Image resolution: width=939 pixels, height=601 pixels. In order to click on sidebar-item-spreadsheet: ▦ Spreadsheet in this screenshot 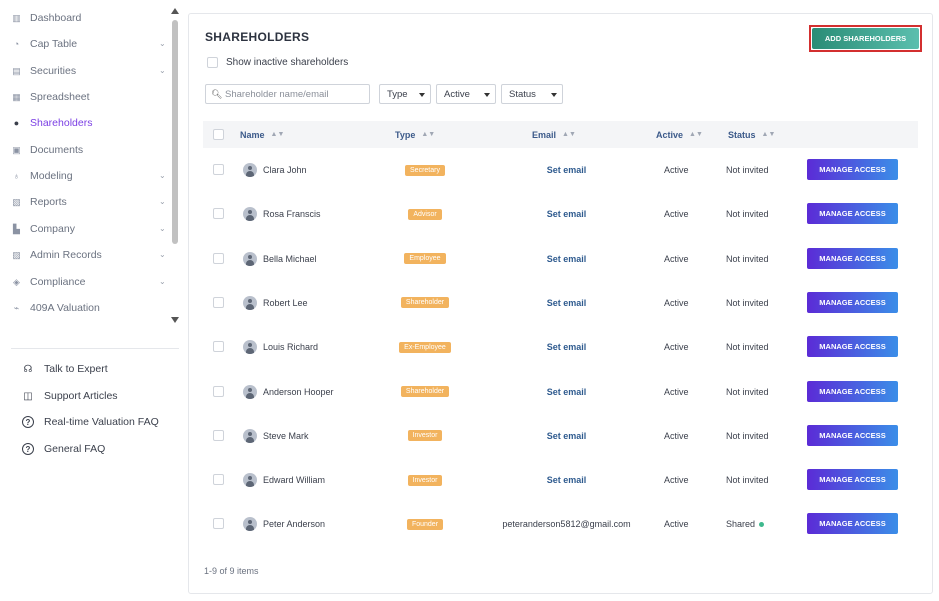, I will do `click(86, 97)`.